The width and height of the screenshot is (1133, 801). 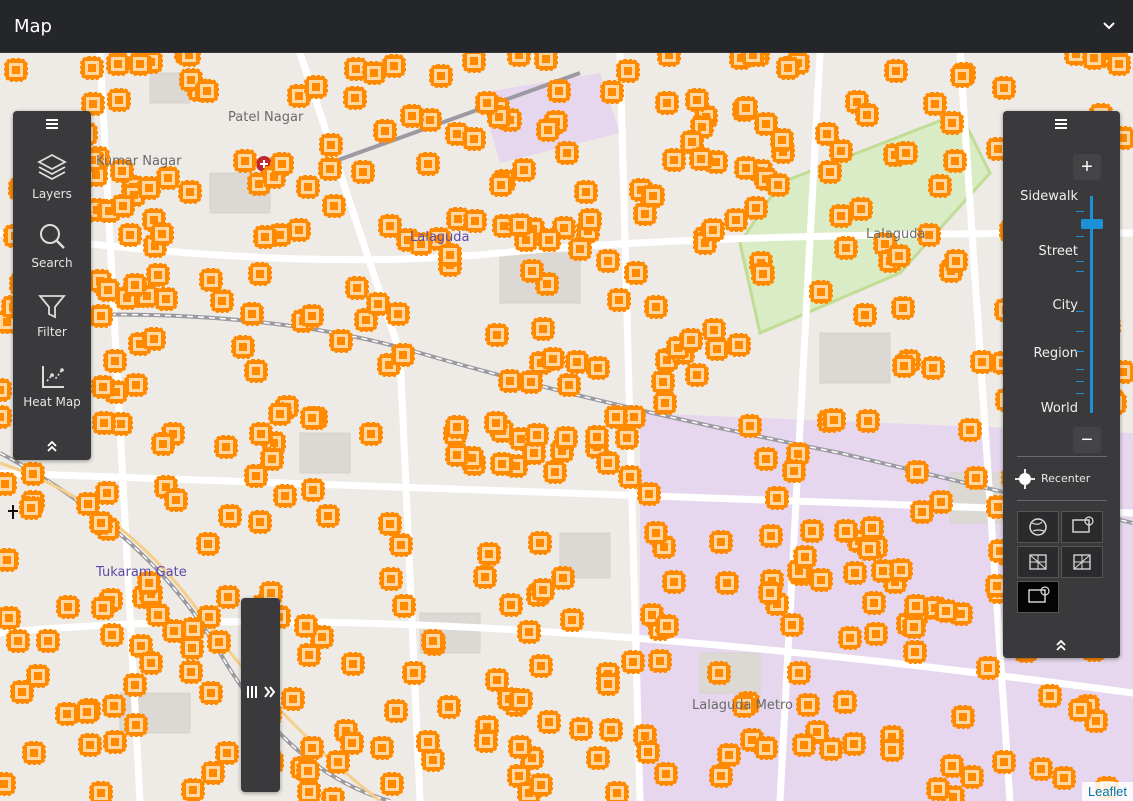 What do you see at coordinates (1059, 408) in the screenshot?
I see `zoom-level-world: World` at bounding box center [1059, 408].